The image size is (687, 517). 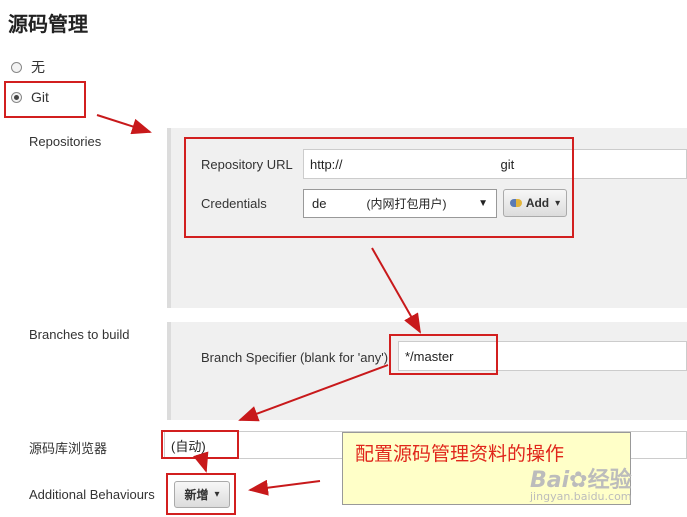 I want to click on arrow-repo-to-branch, so click(x=396, y=290).